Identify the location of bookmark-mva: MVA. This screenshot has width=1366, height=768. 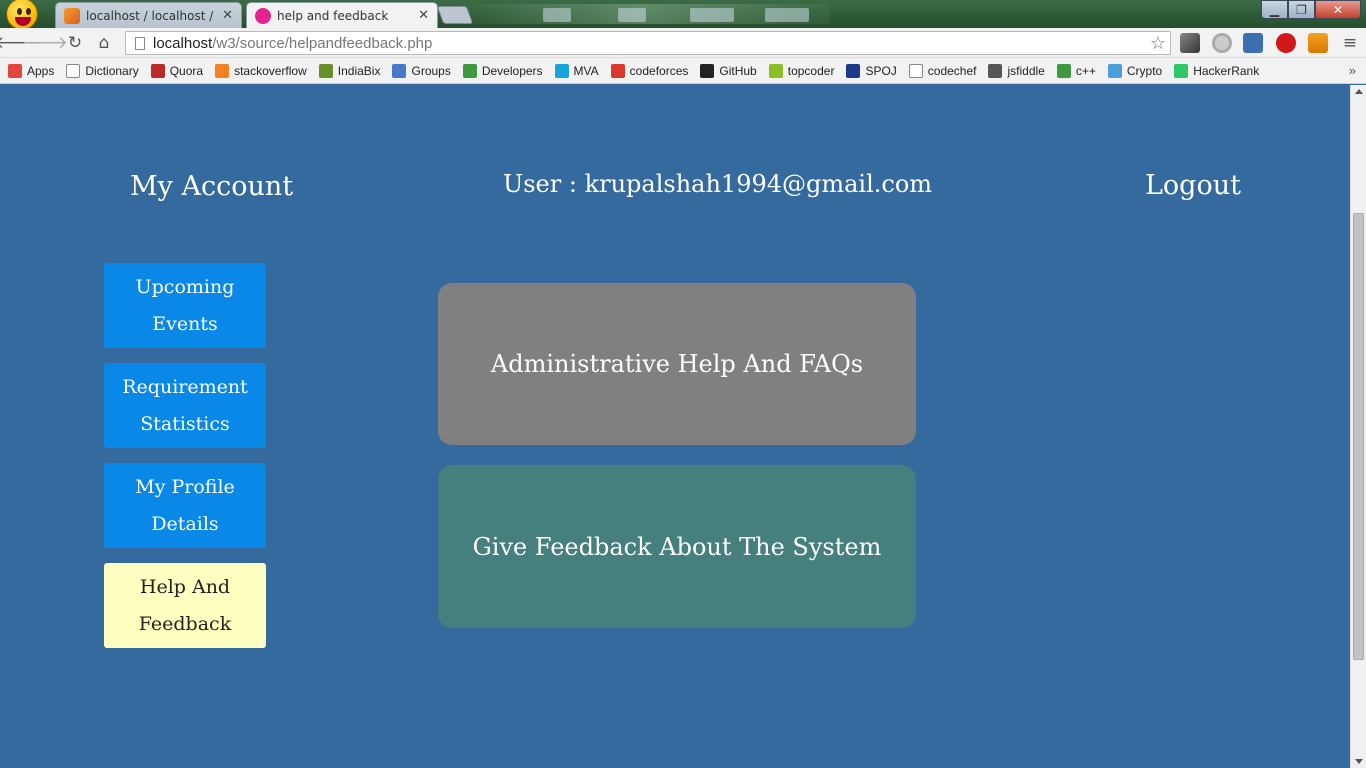
(576, 70).